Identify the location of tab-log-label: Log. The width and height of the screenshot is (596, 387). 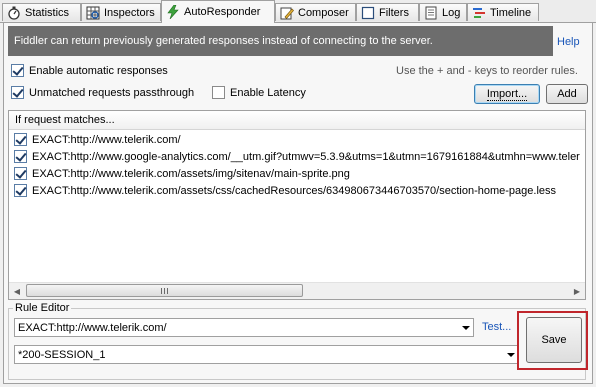
(451, 12).